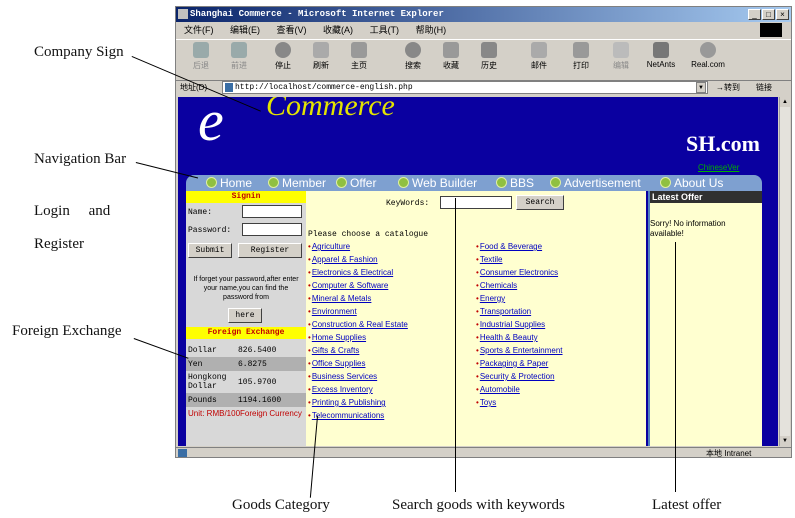 The image size is (795, 518). Describe the element at coordinates (246, 382) in the screenshot. I see `fx-row-hongkong-dollar: Hongkong Dollar 105.9700` at that location.